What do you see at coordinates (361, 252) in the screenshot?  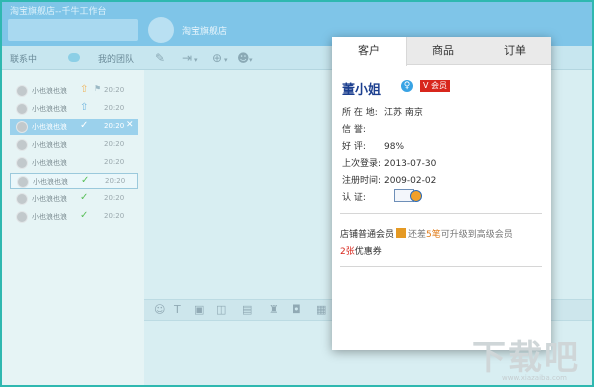 I see `coupon-info: 2张优惠券` at bounding box center [361, 252].